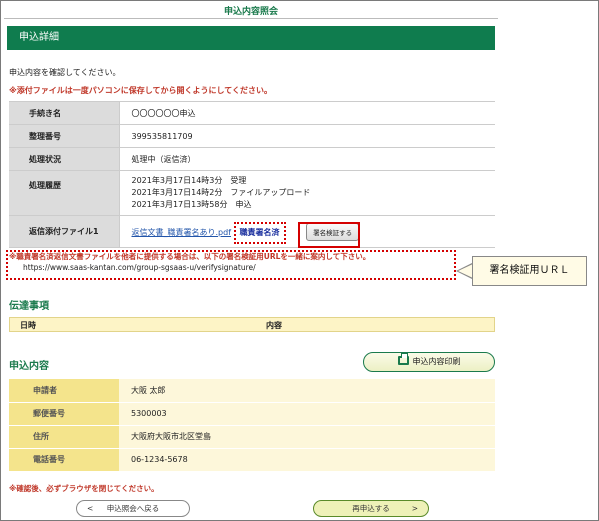  Describe the element at coordinates (252, 324) in the screenshot. I see `contact-table-header: 日時 内容` at that location.